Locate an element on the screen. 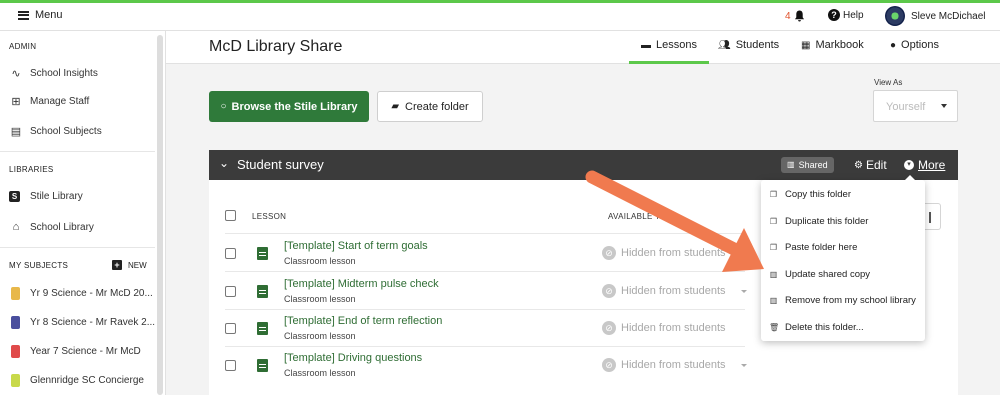  menu-button: Menu is located at coordinates (40, 15).